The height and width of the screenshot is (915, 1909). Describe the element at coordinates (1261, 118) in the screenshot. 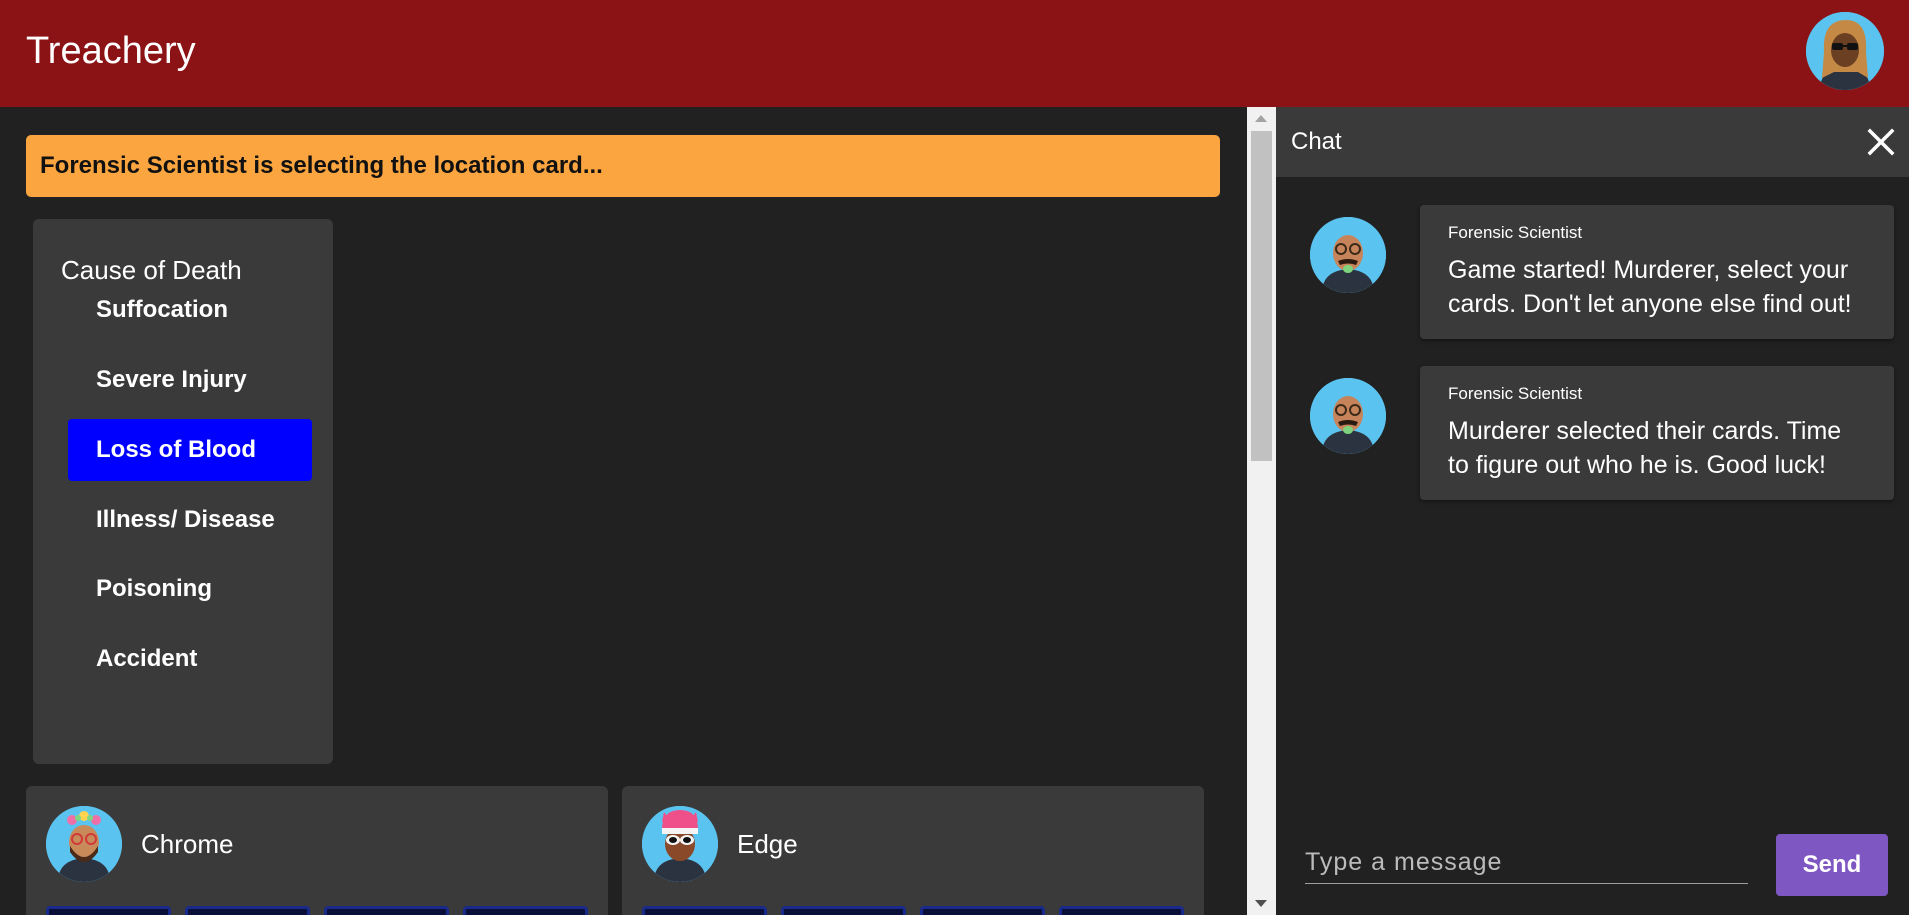

I see `scroll-up-arrow-icon` at that location.